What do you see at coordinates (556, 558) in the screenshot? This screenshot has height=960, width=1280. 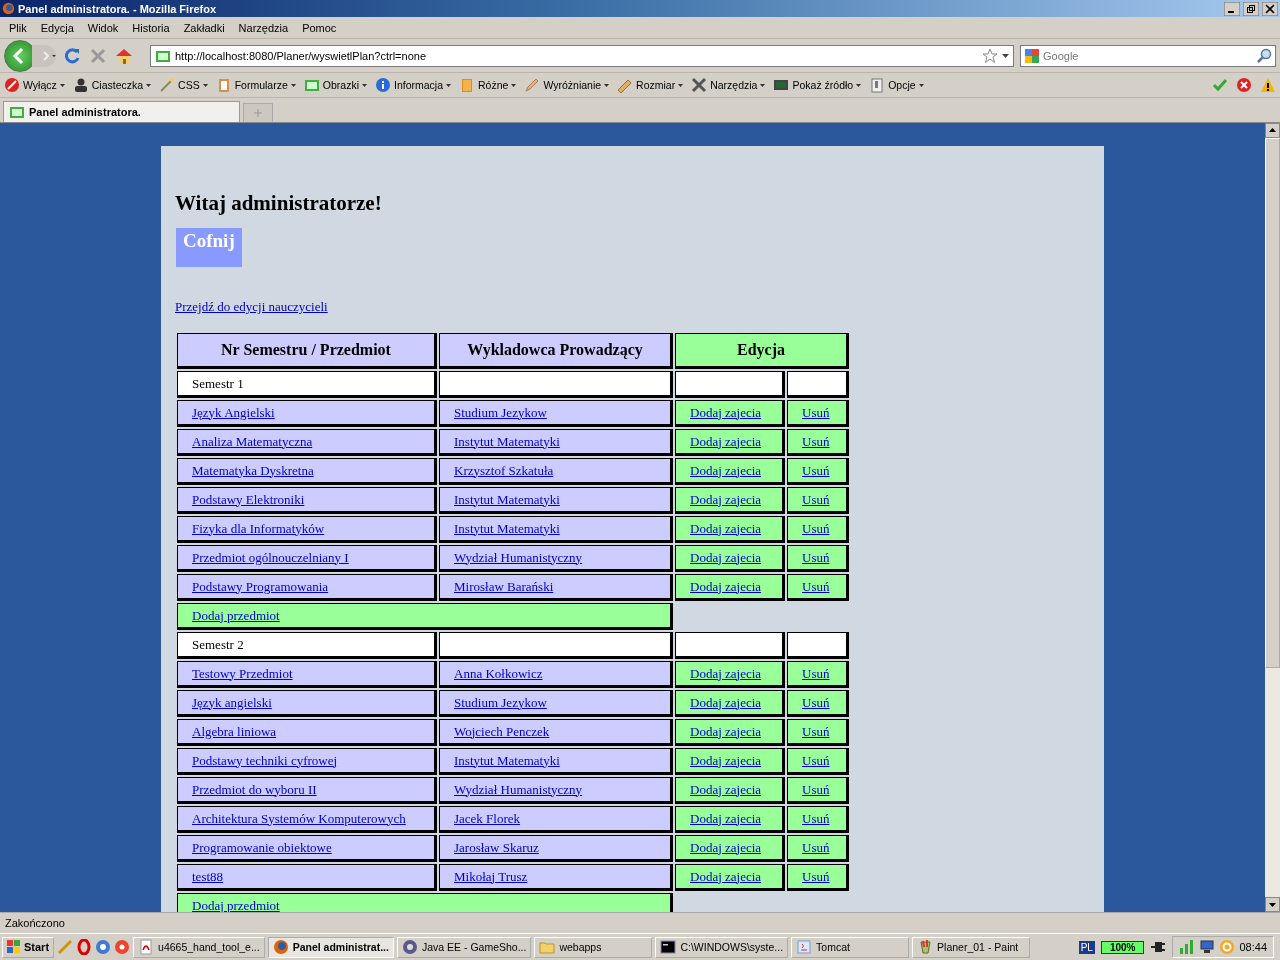 I see `teacher-cell: Wydział Humanistyczny` at bounding box center [556, 558].